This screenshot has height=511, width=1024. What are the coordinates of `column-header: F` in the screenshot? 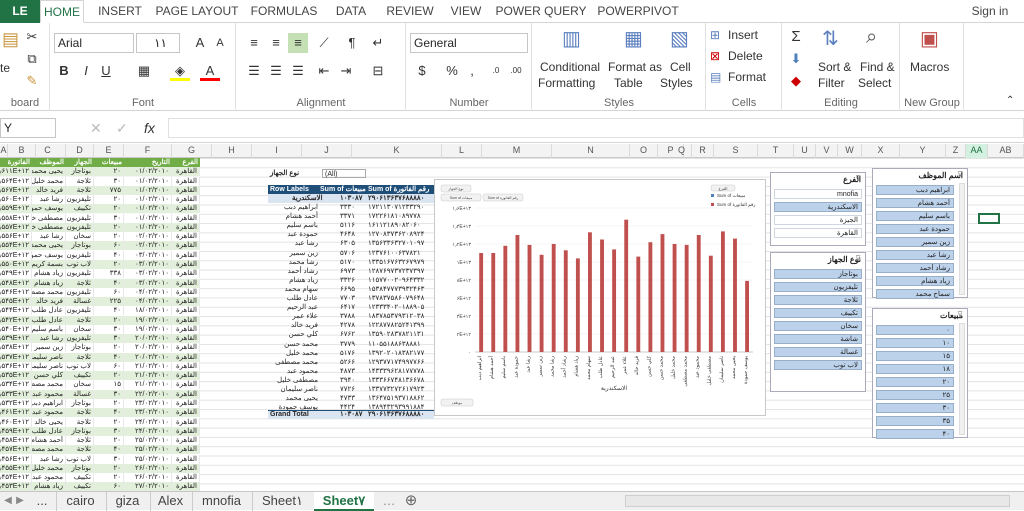 It's located at (148, 151).